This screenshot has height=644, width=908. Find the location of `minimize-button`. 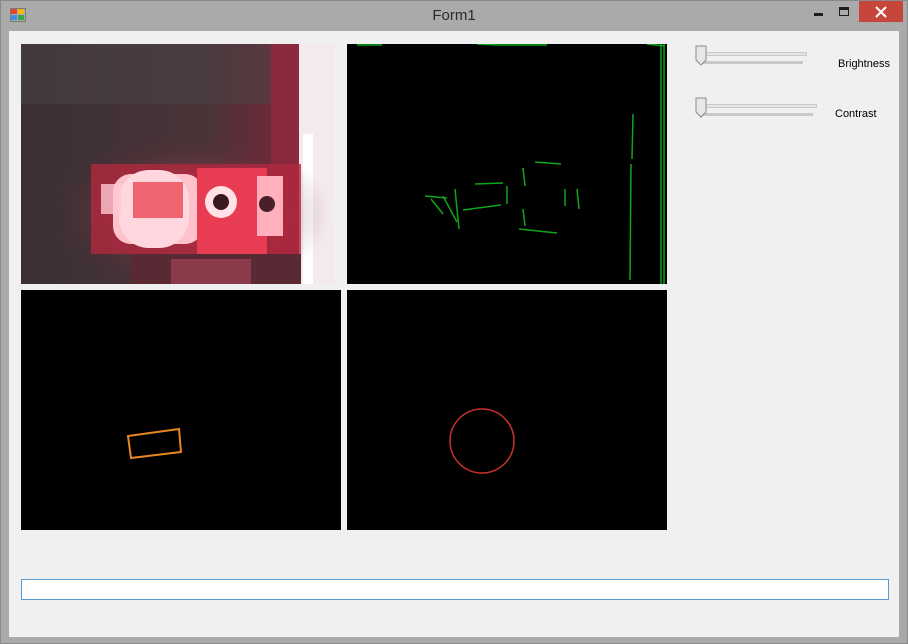

minimize-button is located at coordinates (818, 11).